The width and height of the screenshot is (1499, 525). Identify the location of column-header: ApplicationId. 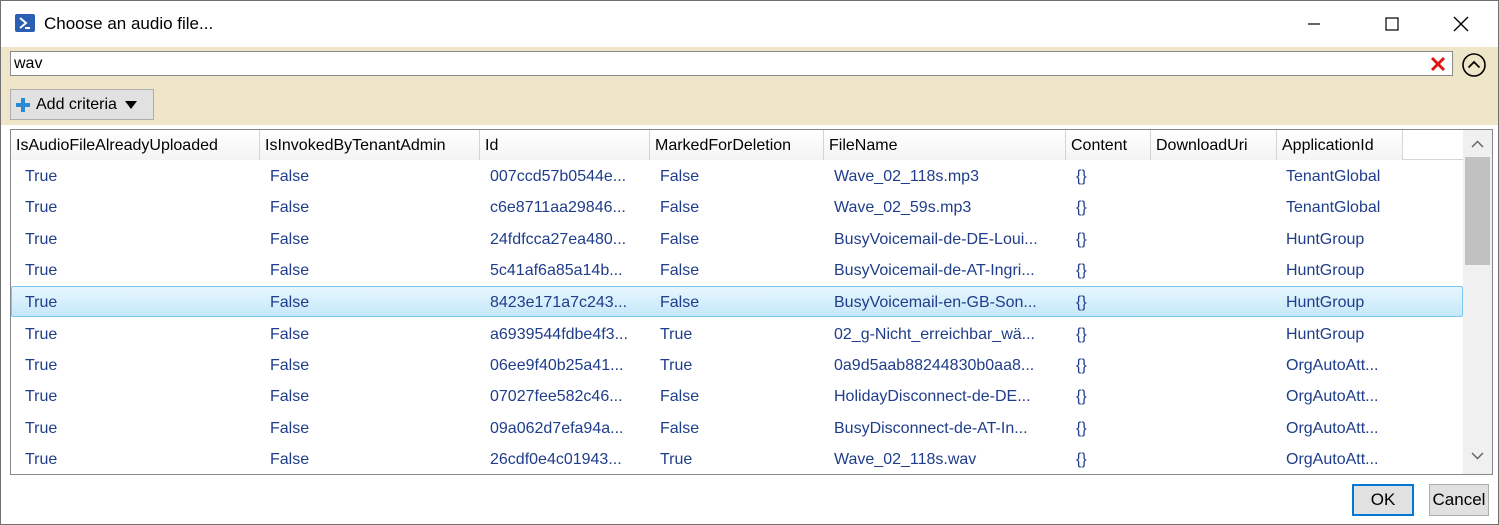
(1340, 145).